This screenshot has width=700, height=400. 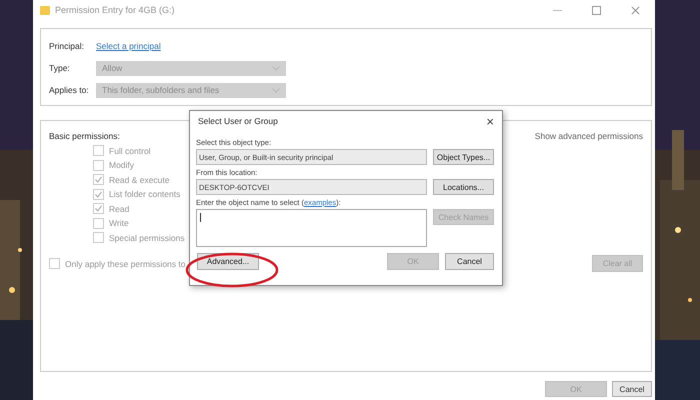 I want to click on show-advanced-link: Show advanced permissions, so click(x=588, y=136).